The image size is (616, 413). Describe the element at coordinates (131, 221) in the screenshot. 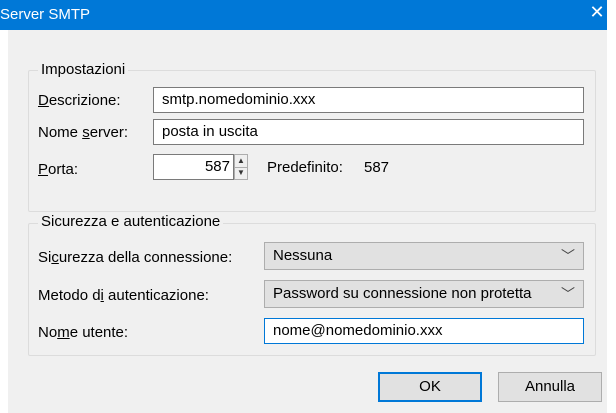

I see `security-legend: Sicurezza e autenticazione` at that location.